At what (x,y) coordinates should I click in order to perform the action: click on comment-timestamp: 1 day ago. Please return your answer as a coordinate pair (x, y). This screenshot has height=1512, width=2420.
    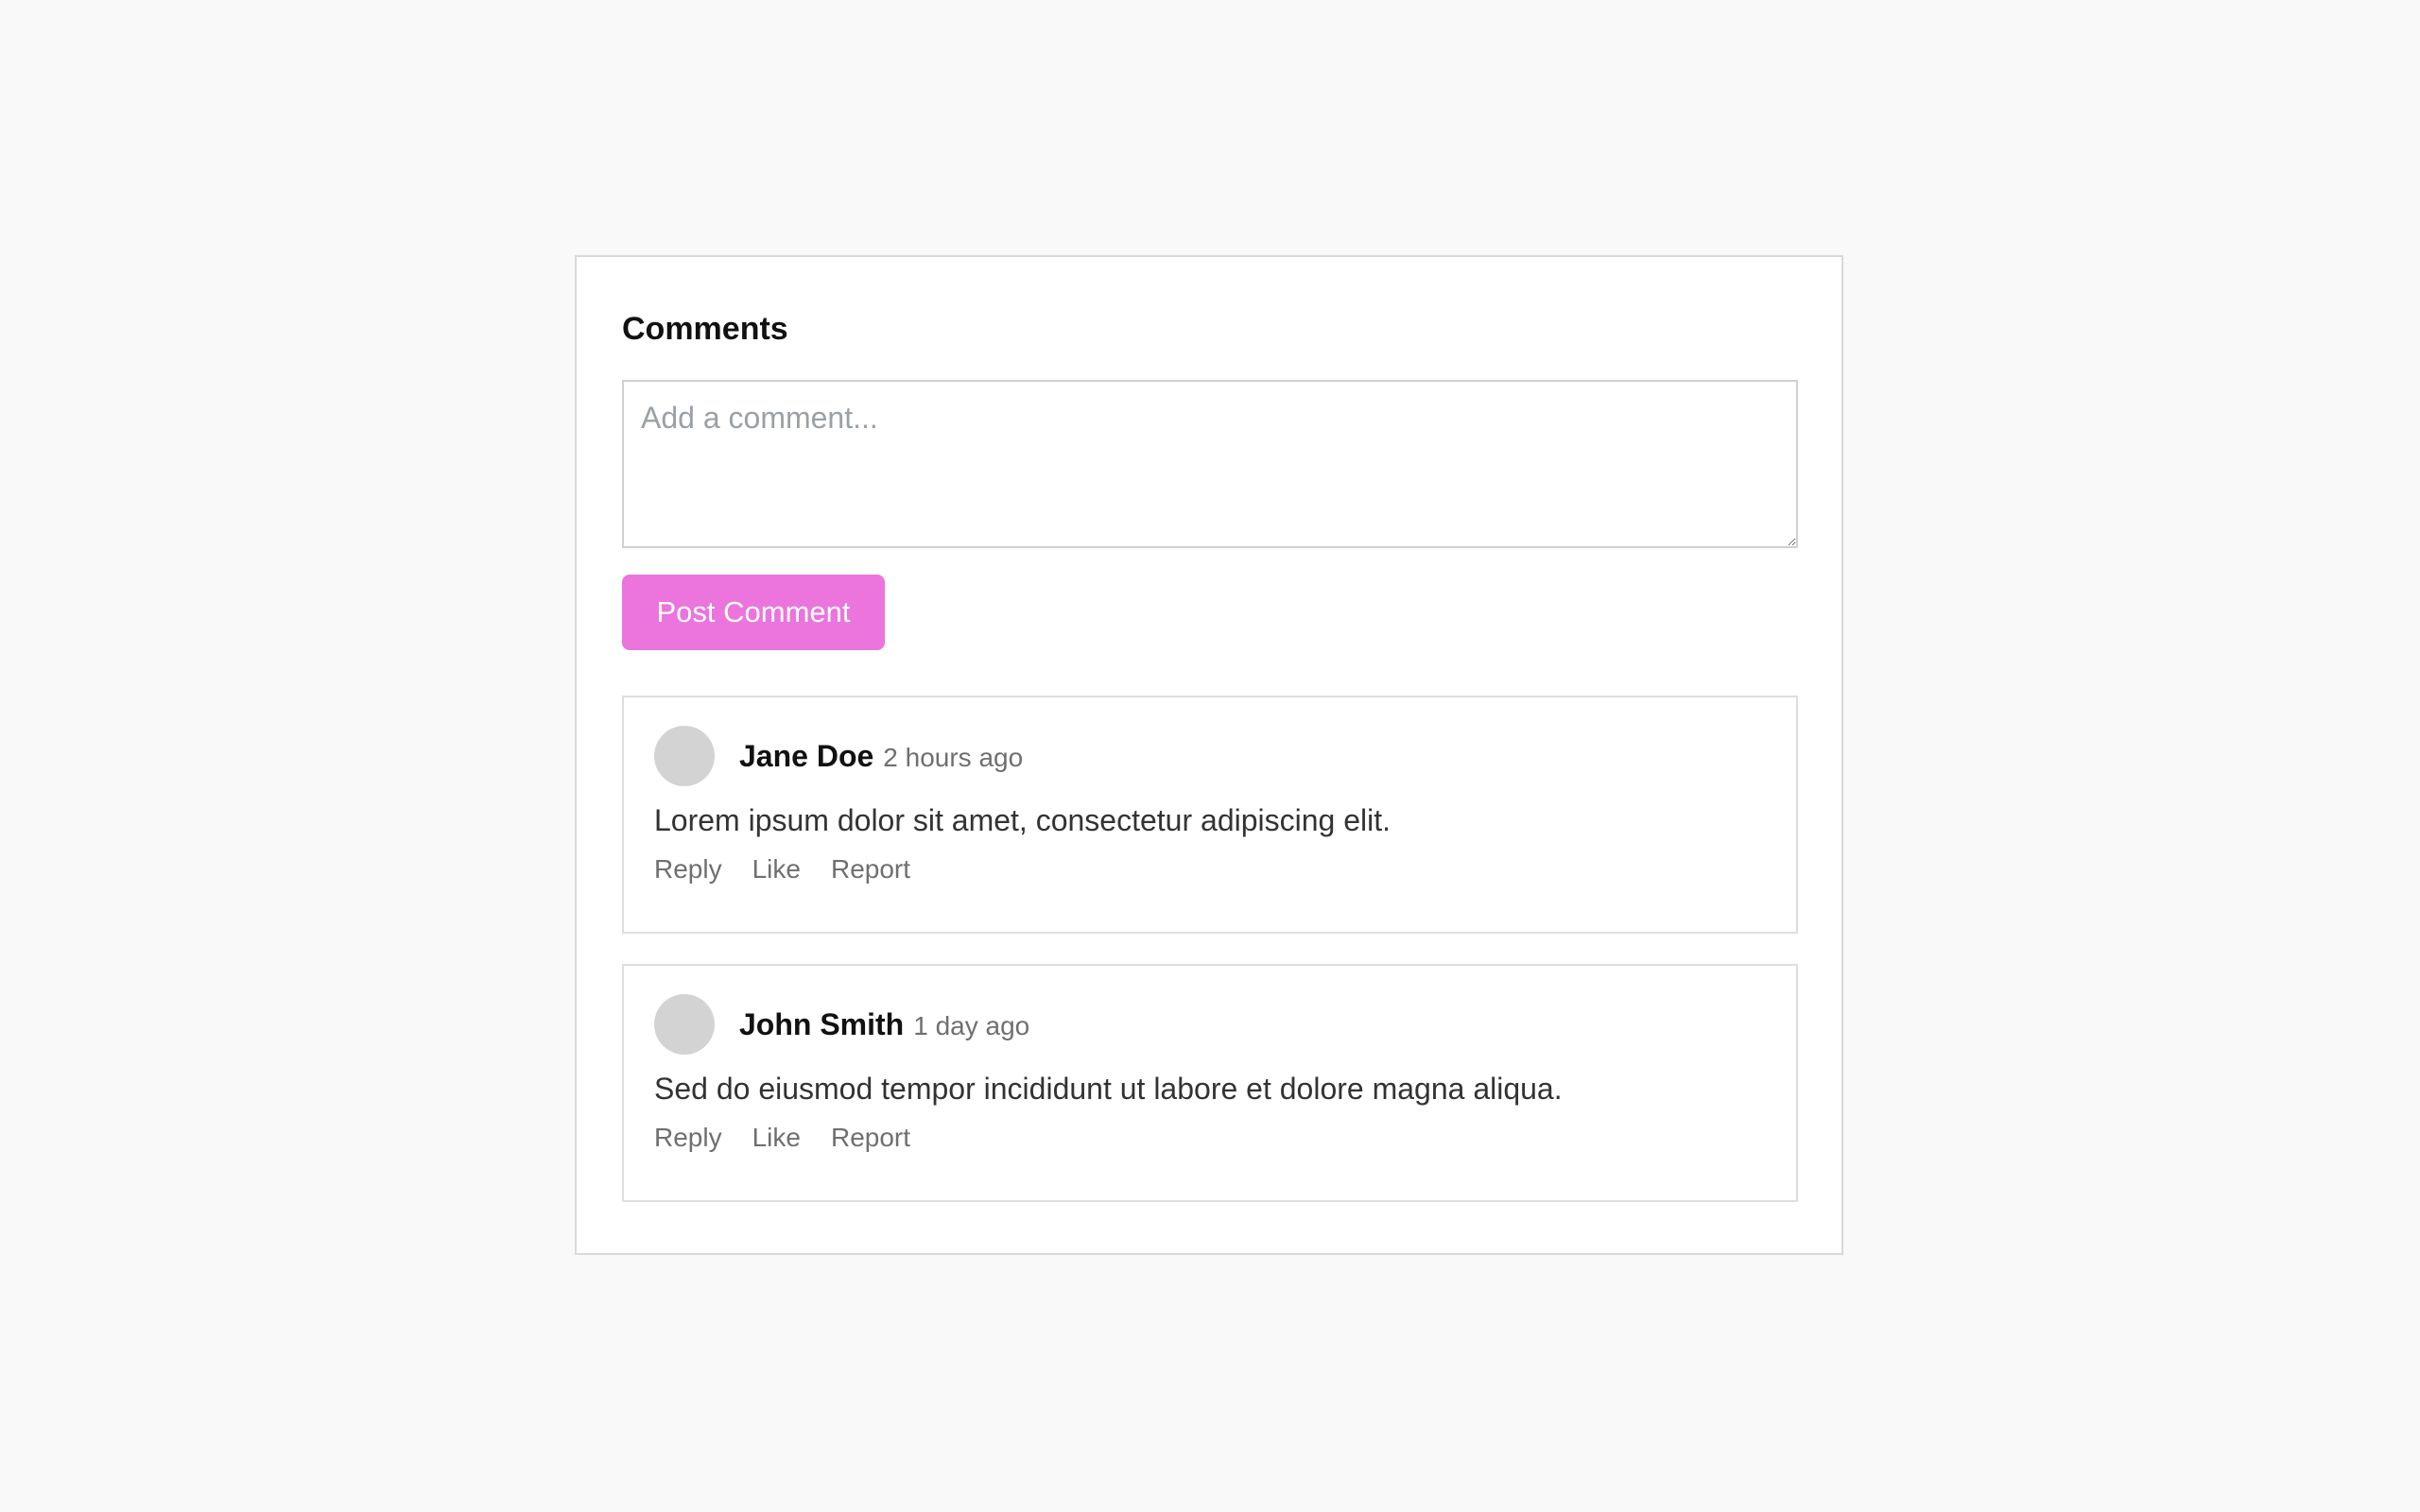
    Looking at the image, I should click on (971, 1025).